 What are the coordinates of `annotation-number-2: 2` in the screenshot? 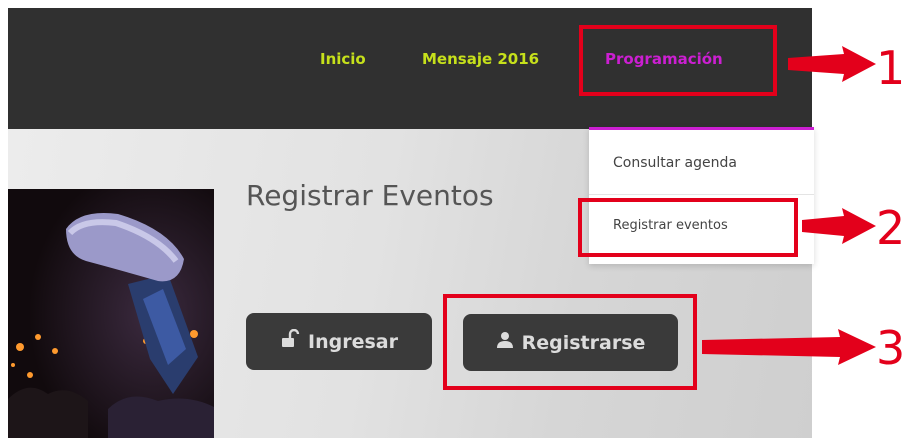 It's located at (891, 228).